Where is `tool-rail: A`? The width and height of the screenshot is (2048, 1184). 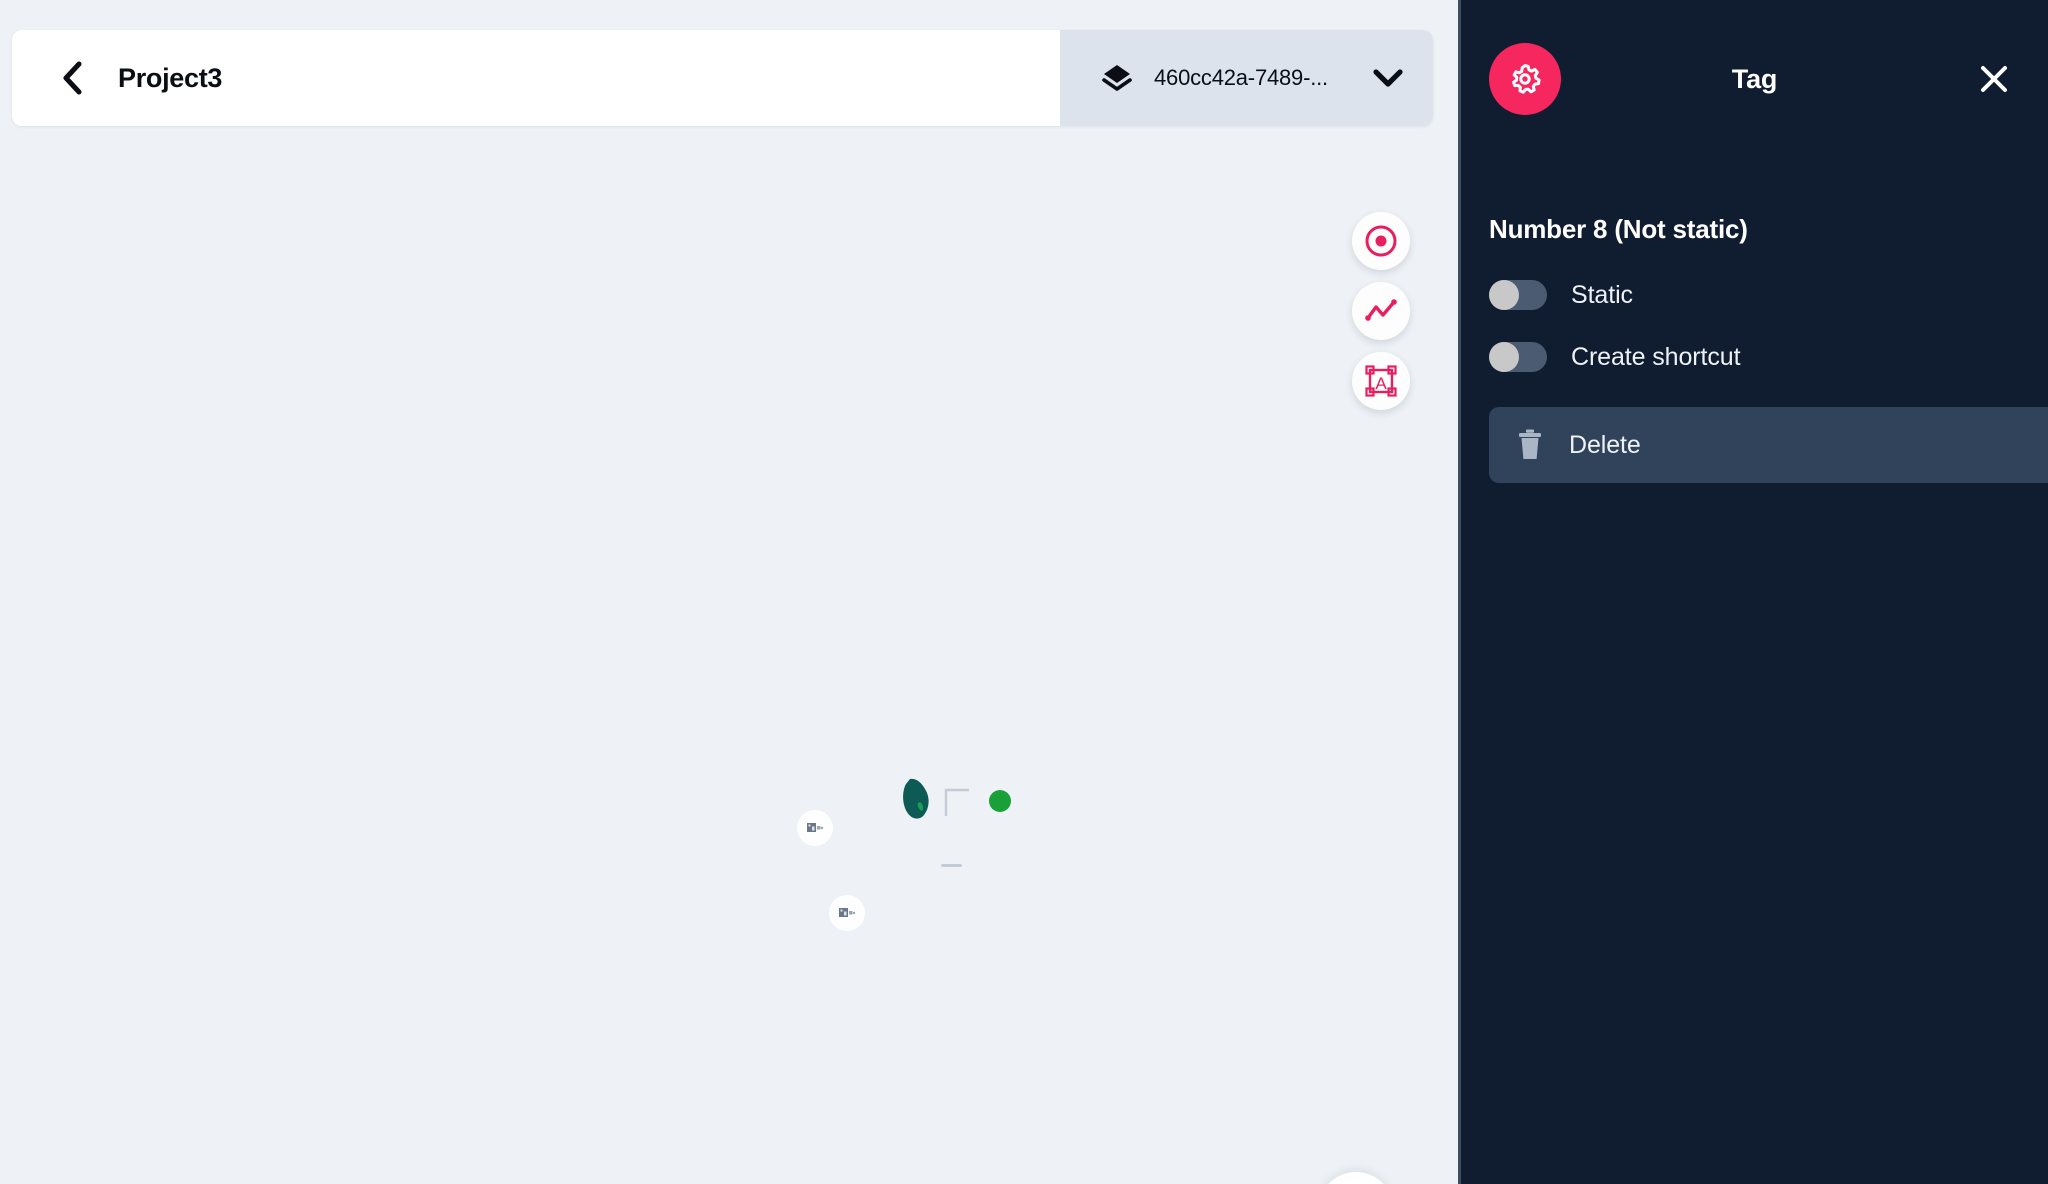 tool-rail: A is located at coordinates (1381, 311).